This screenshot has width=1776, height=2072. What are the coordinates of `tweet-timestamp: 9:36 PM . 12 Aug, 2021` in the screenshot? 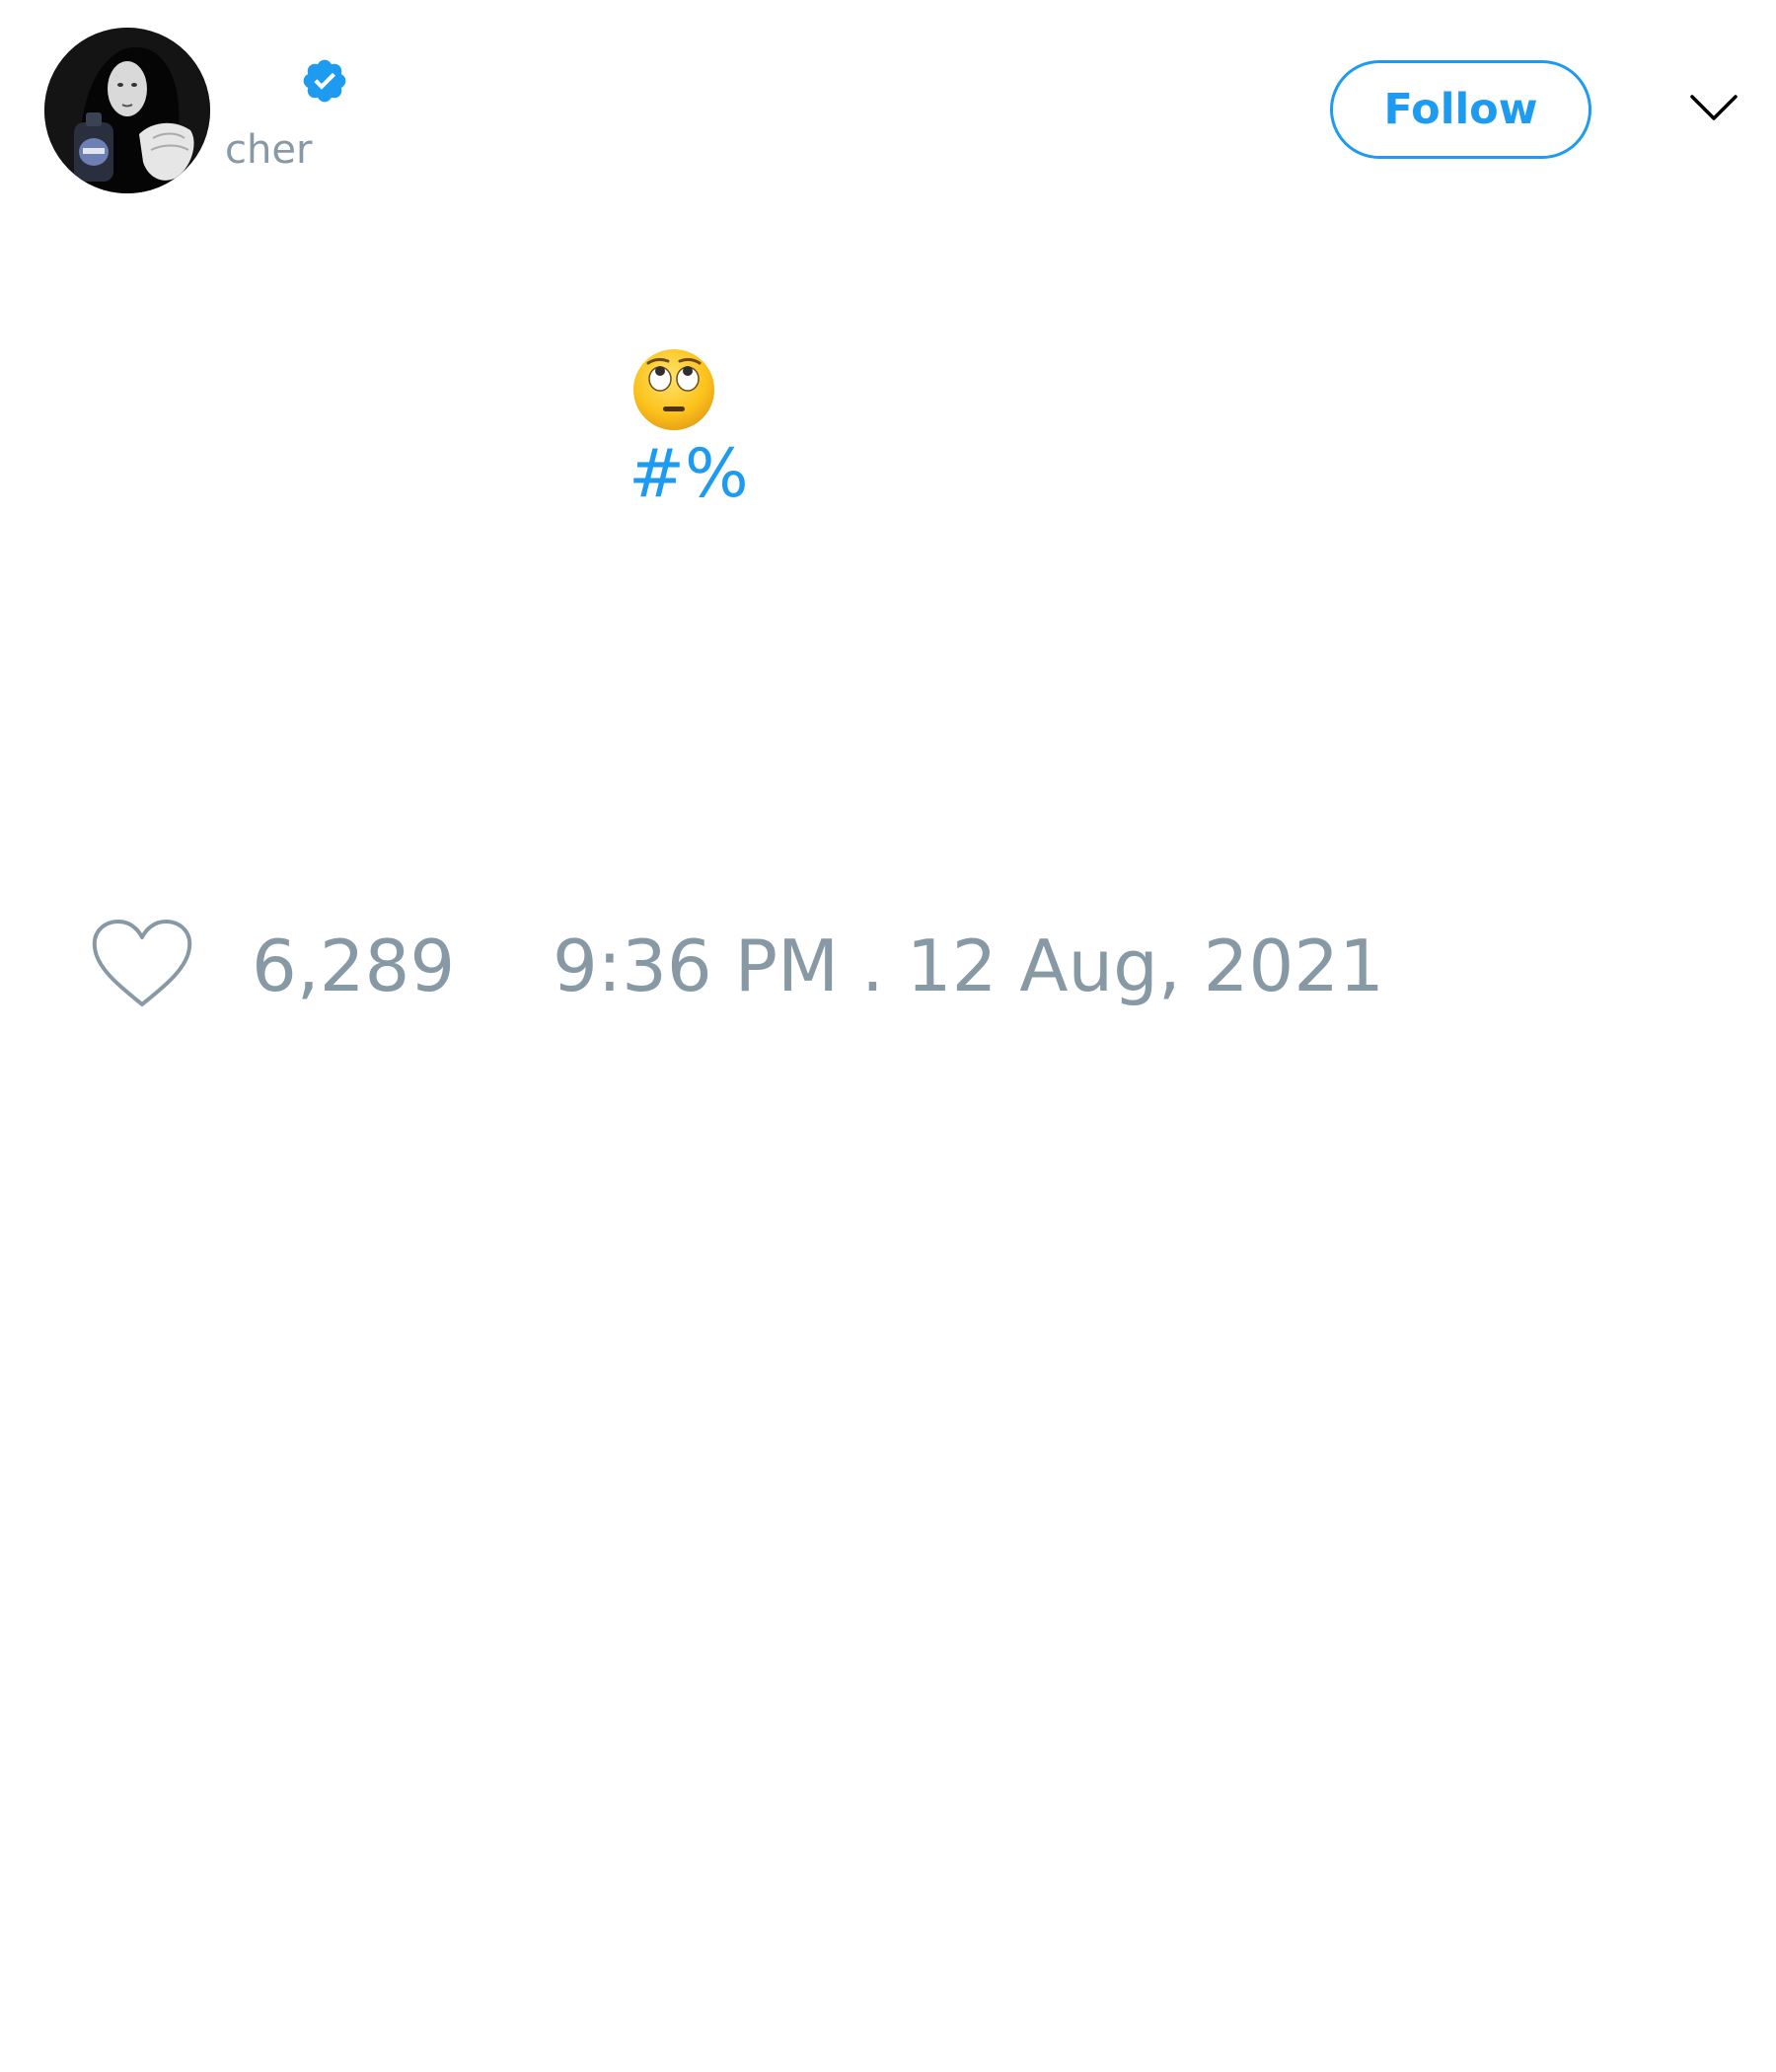 It's located at (969, 966).